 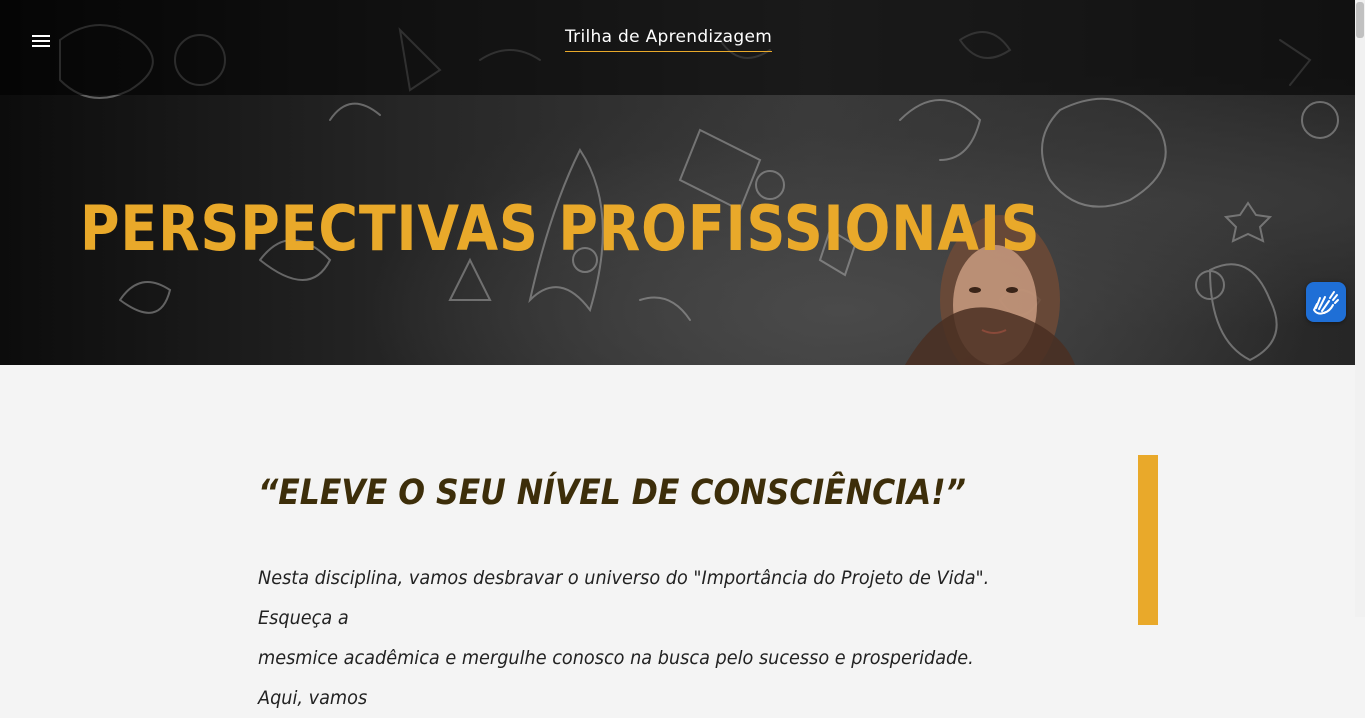 What do you see at coordinates (612, 493) in the screenshot?
I see `quote-heading: “ELEVE O SEU NÍVEL DE CONSCIÊNCIA!”` at bounding box center [612, 493].